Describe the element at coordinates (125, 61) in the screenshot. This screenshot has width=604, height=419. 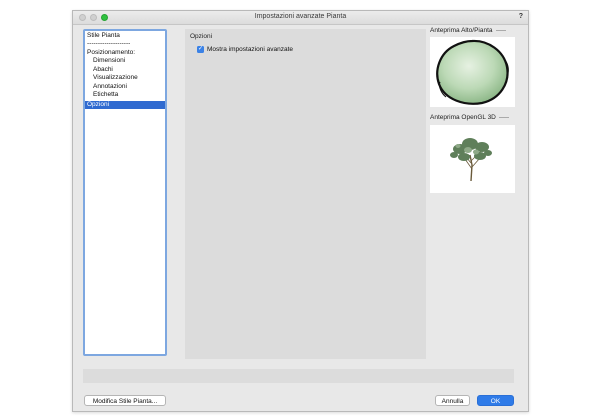
I see `sidebar-item-dimensioni: Dimensioni` at that location.